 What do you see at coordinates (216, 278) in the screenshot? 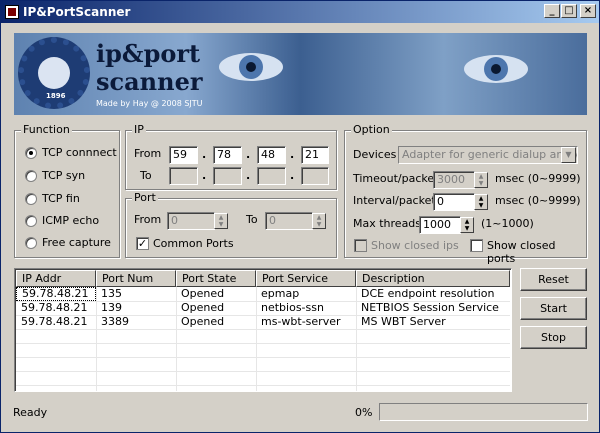
I see `column-header-port-state: Port State` at bounding box center [216, 278].